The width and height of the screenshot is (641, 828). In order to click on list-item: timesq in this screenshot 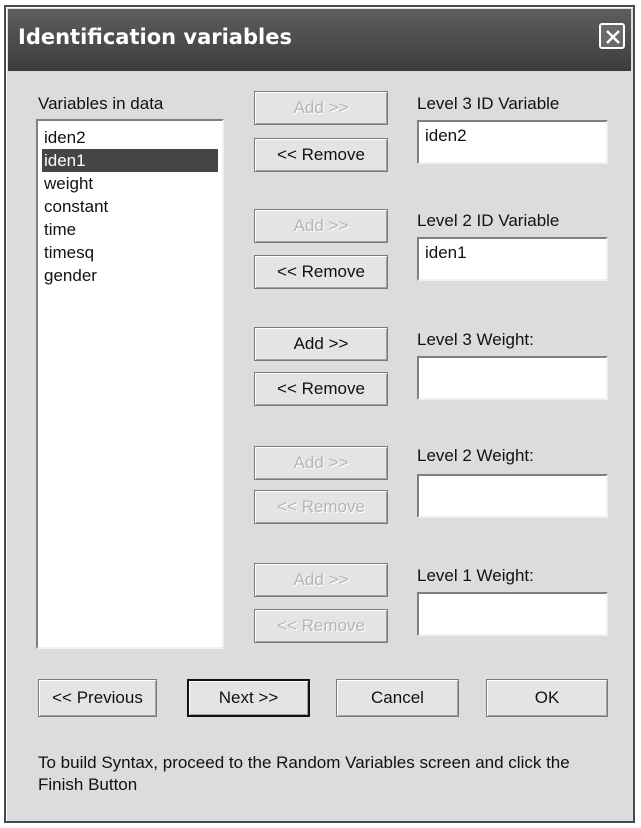, I will do `click(130, 252)`.